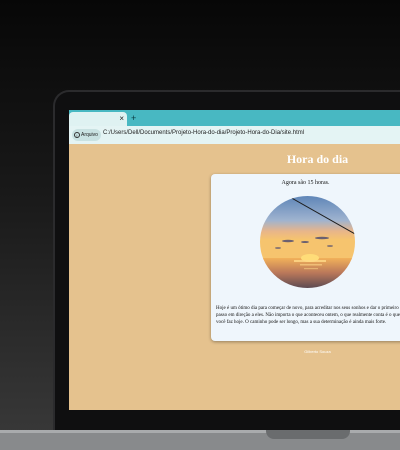 This screenshot has width=400, height=450. Describe the element at coordinates (89, 135) in the screenshot. I see `security-label: Arquivo` at that location.